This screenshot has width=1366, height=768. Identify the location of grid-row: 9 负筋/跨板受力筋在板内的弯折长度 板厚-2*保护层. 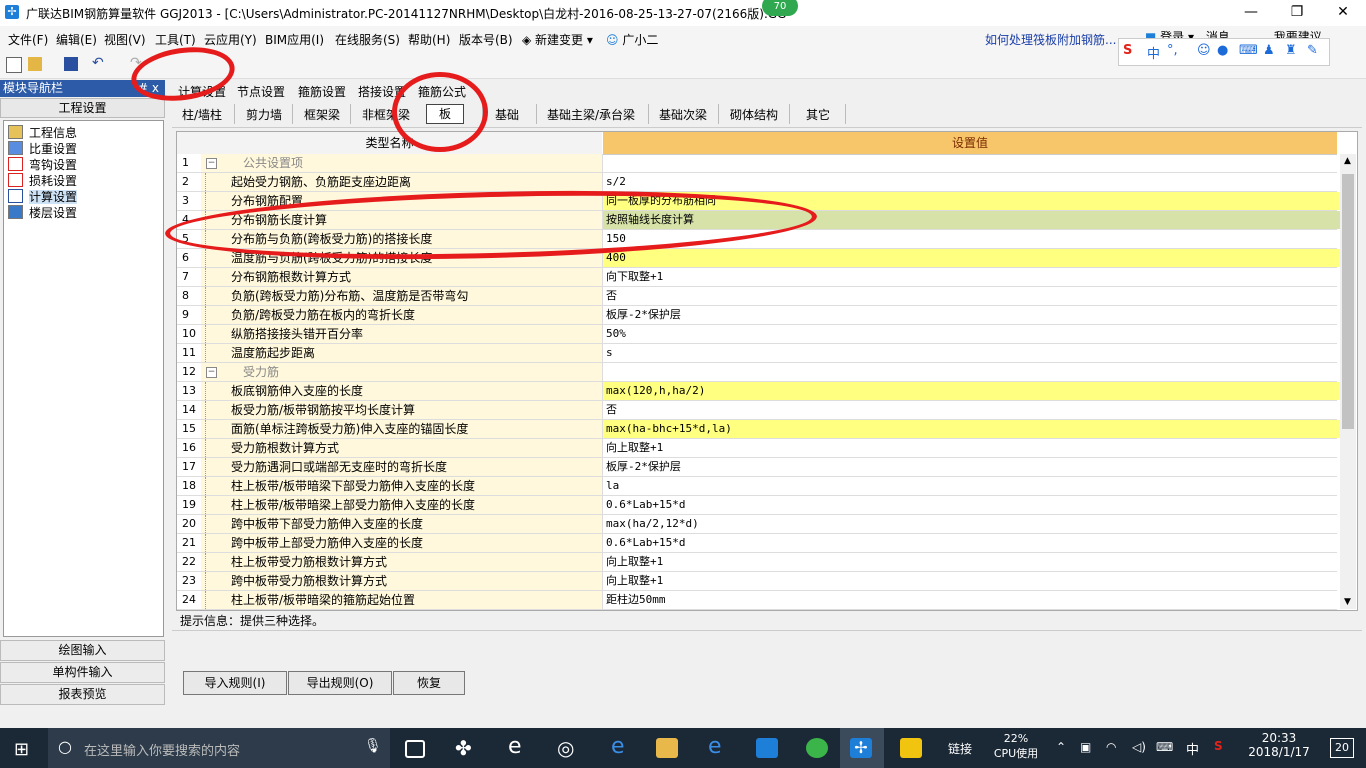
(757, 315).